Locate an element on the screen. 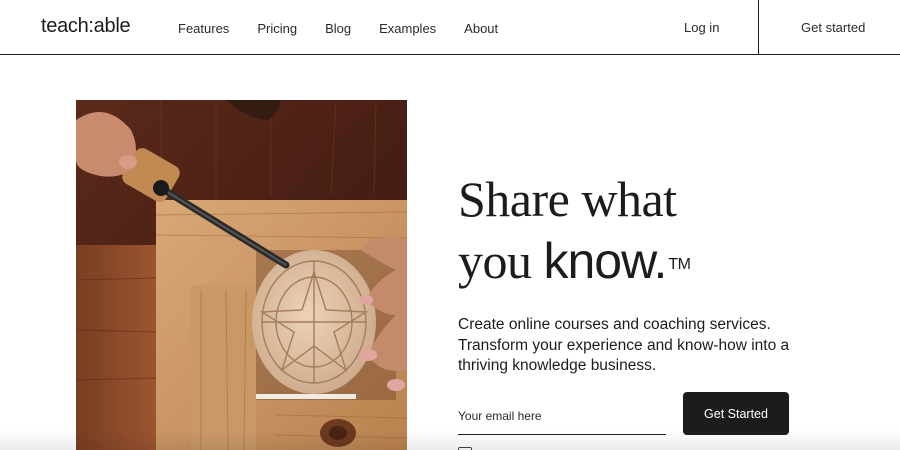  email-input is located at coordinates (562, 416).